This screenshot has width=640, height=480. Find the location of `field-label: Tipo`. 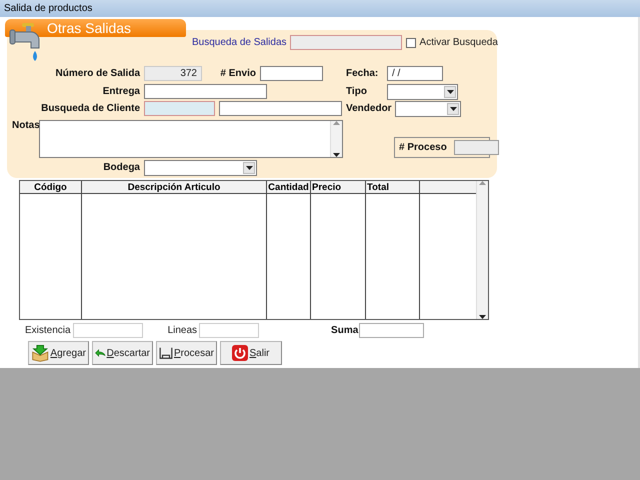

field-label: Tipo is located at coordinates (357, 91).